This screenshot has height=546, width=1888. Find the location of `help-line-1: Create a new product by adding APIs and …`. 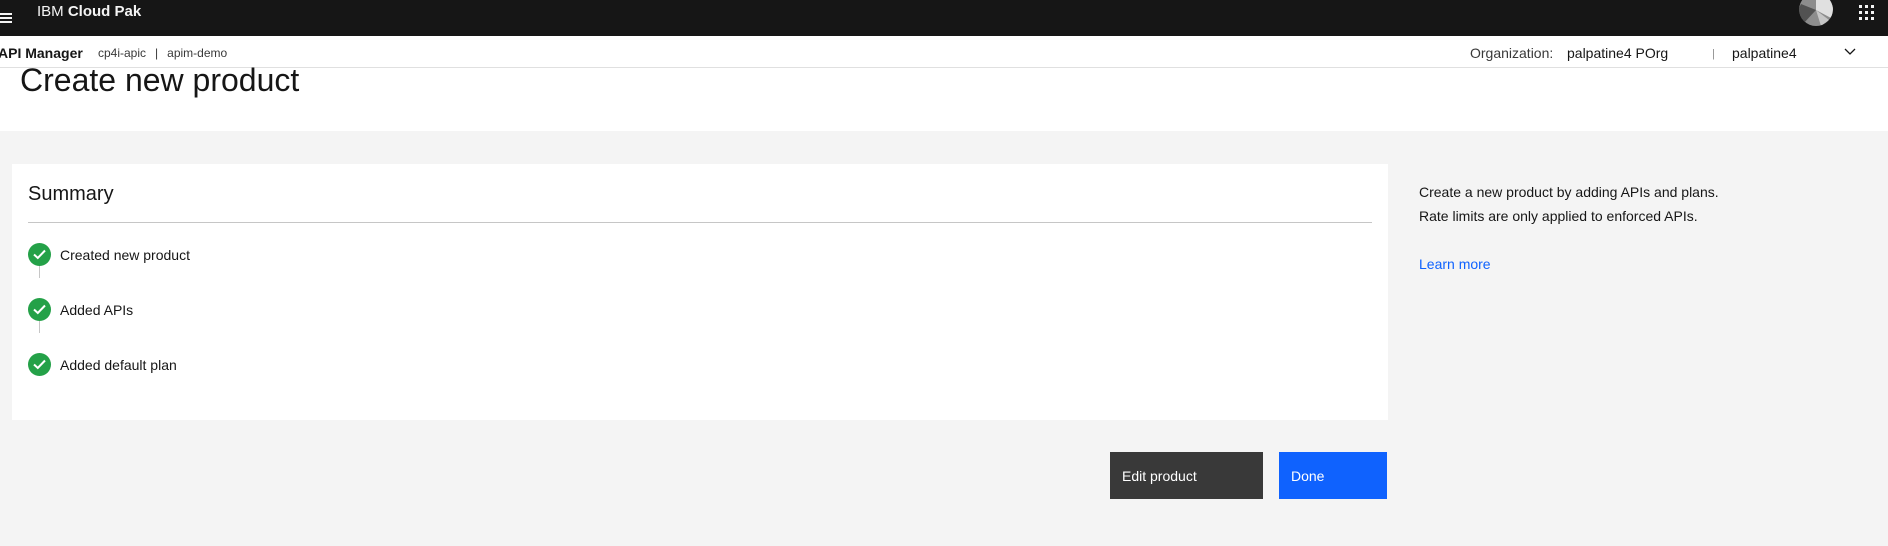

help-line-1: Create a new product by adding APIs and … is located at coordinates (1569, 192).